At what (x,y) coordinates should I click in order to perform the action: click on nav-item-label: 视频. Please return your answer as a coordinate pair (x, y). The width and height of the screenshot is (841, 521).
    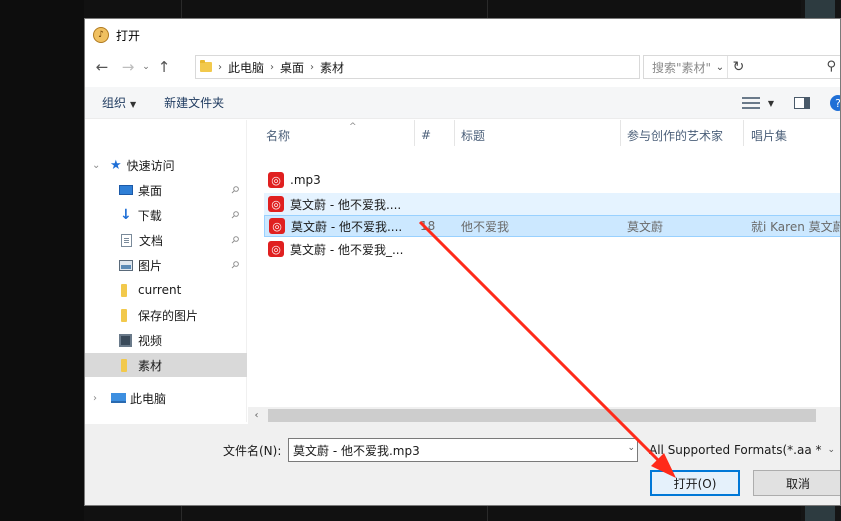
    Looking at the image, I should click on (150, 340).